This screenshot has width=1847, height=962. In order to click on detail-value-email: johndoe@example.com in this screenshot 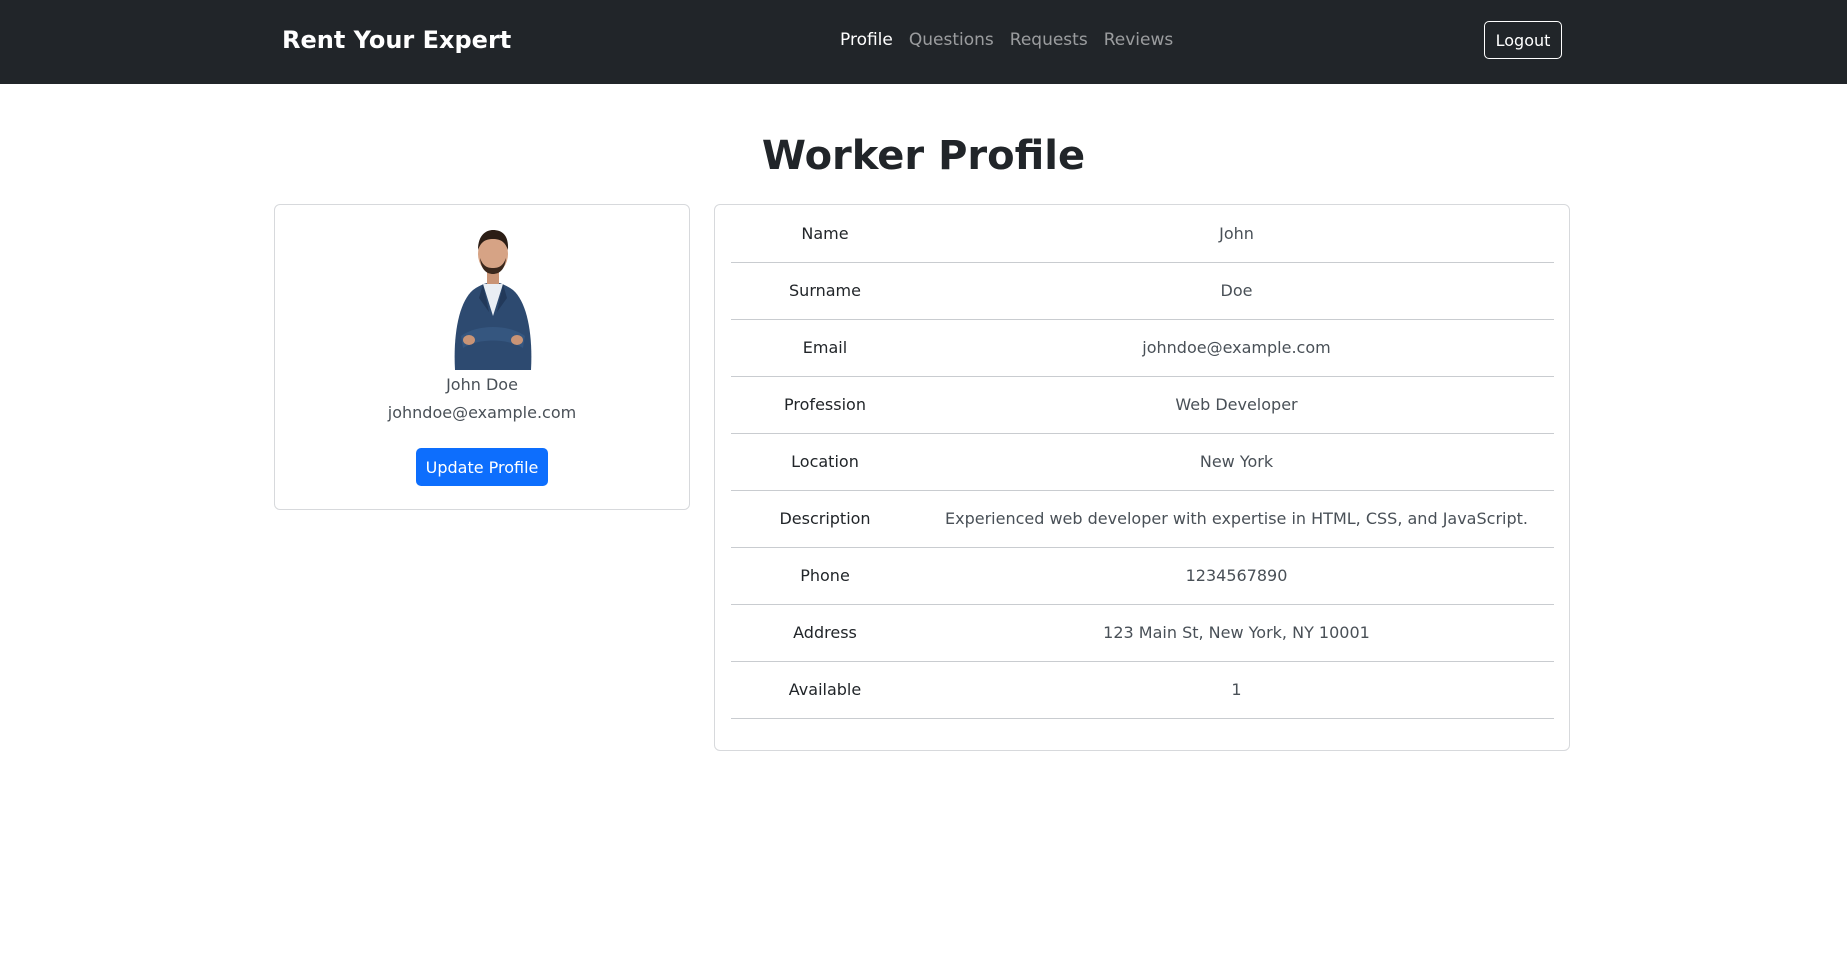, I will do `click(1236, 348)`.